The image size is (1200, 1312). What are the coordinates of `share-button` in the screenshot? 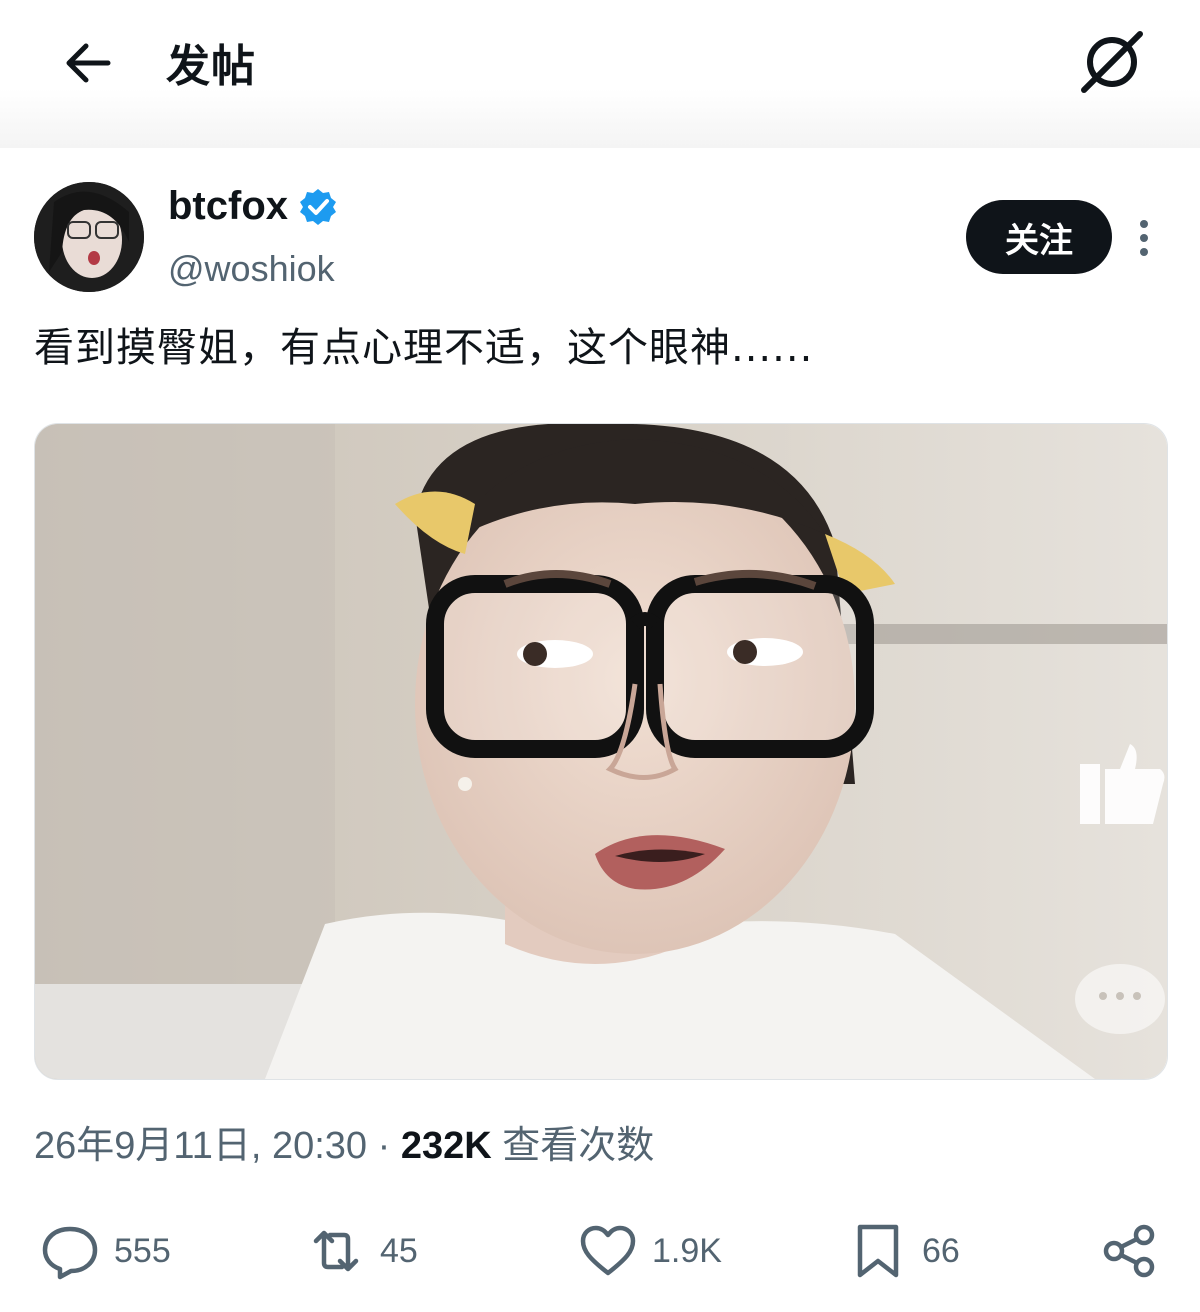 It's located at (1130, 1251).